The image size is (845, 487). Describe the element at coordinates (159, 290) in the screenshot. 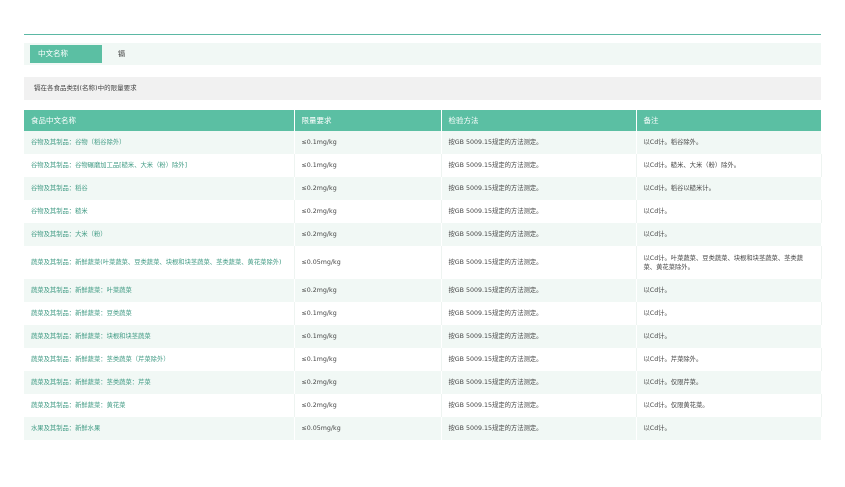

I see `food-name-link: 蔬菜及其制品：新鲜蔬菜：叶菜蔬菜` at that location.